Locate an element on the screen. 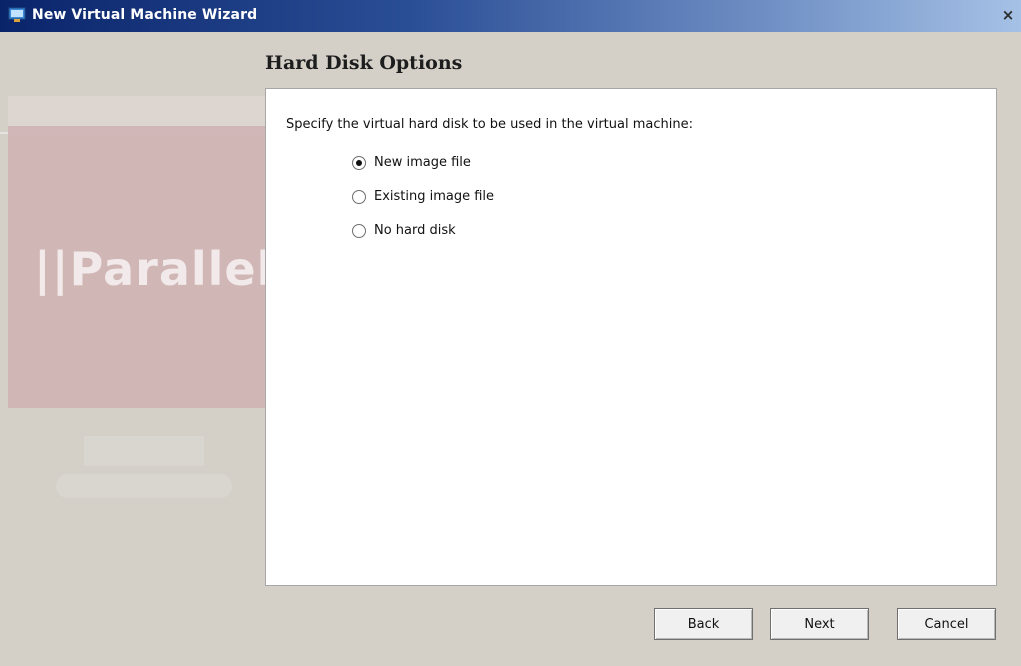  close-icon: × is located at coordinates (1008, 15).